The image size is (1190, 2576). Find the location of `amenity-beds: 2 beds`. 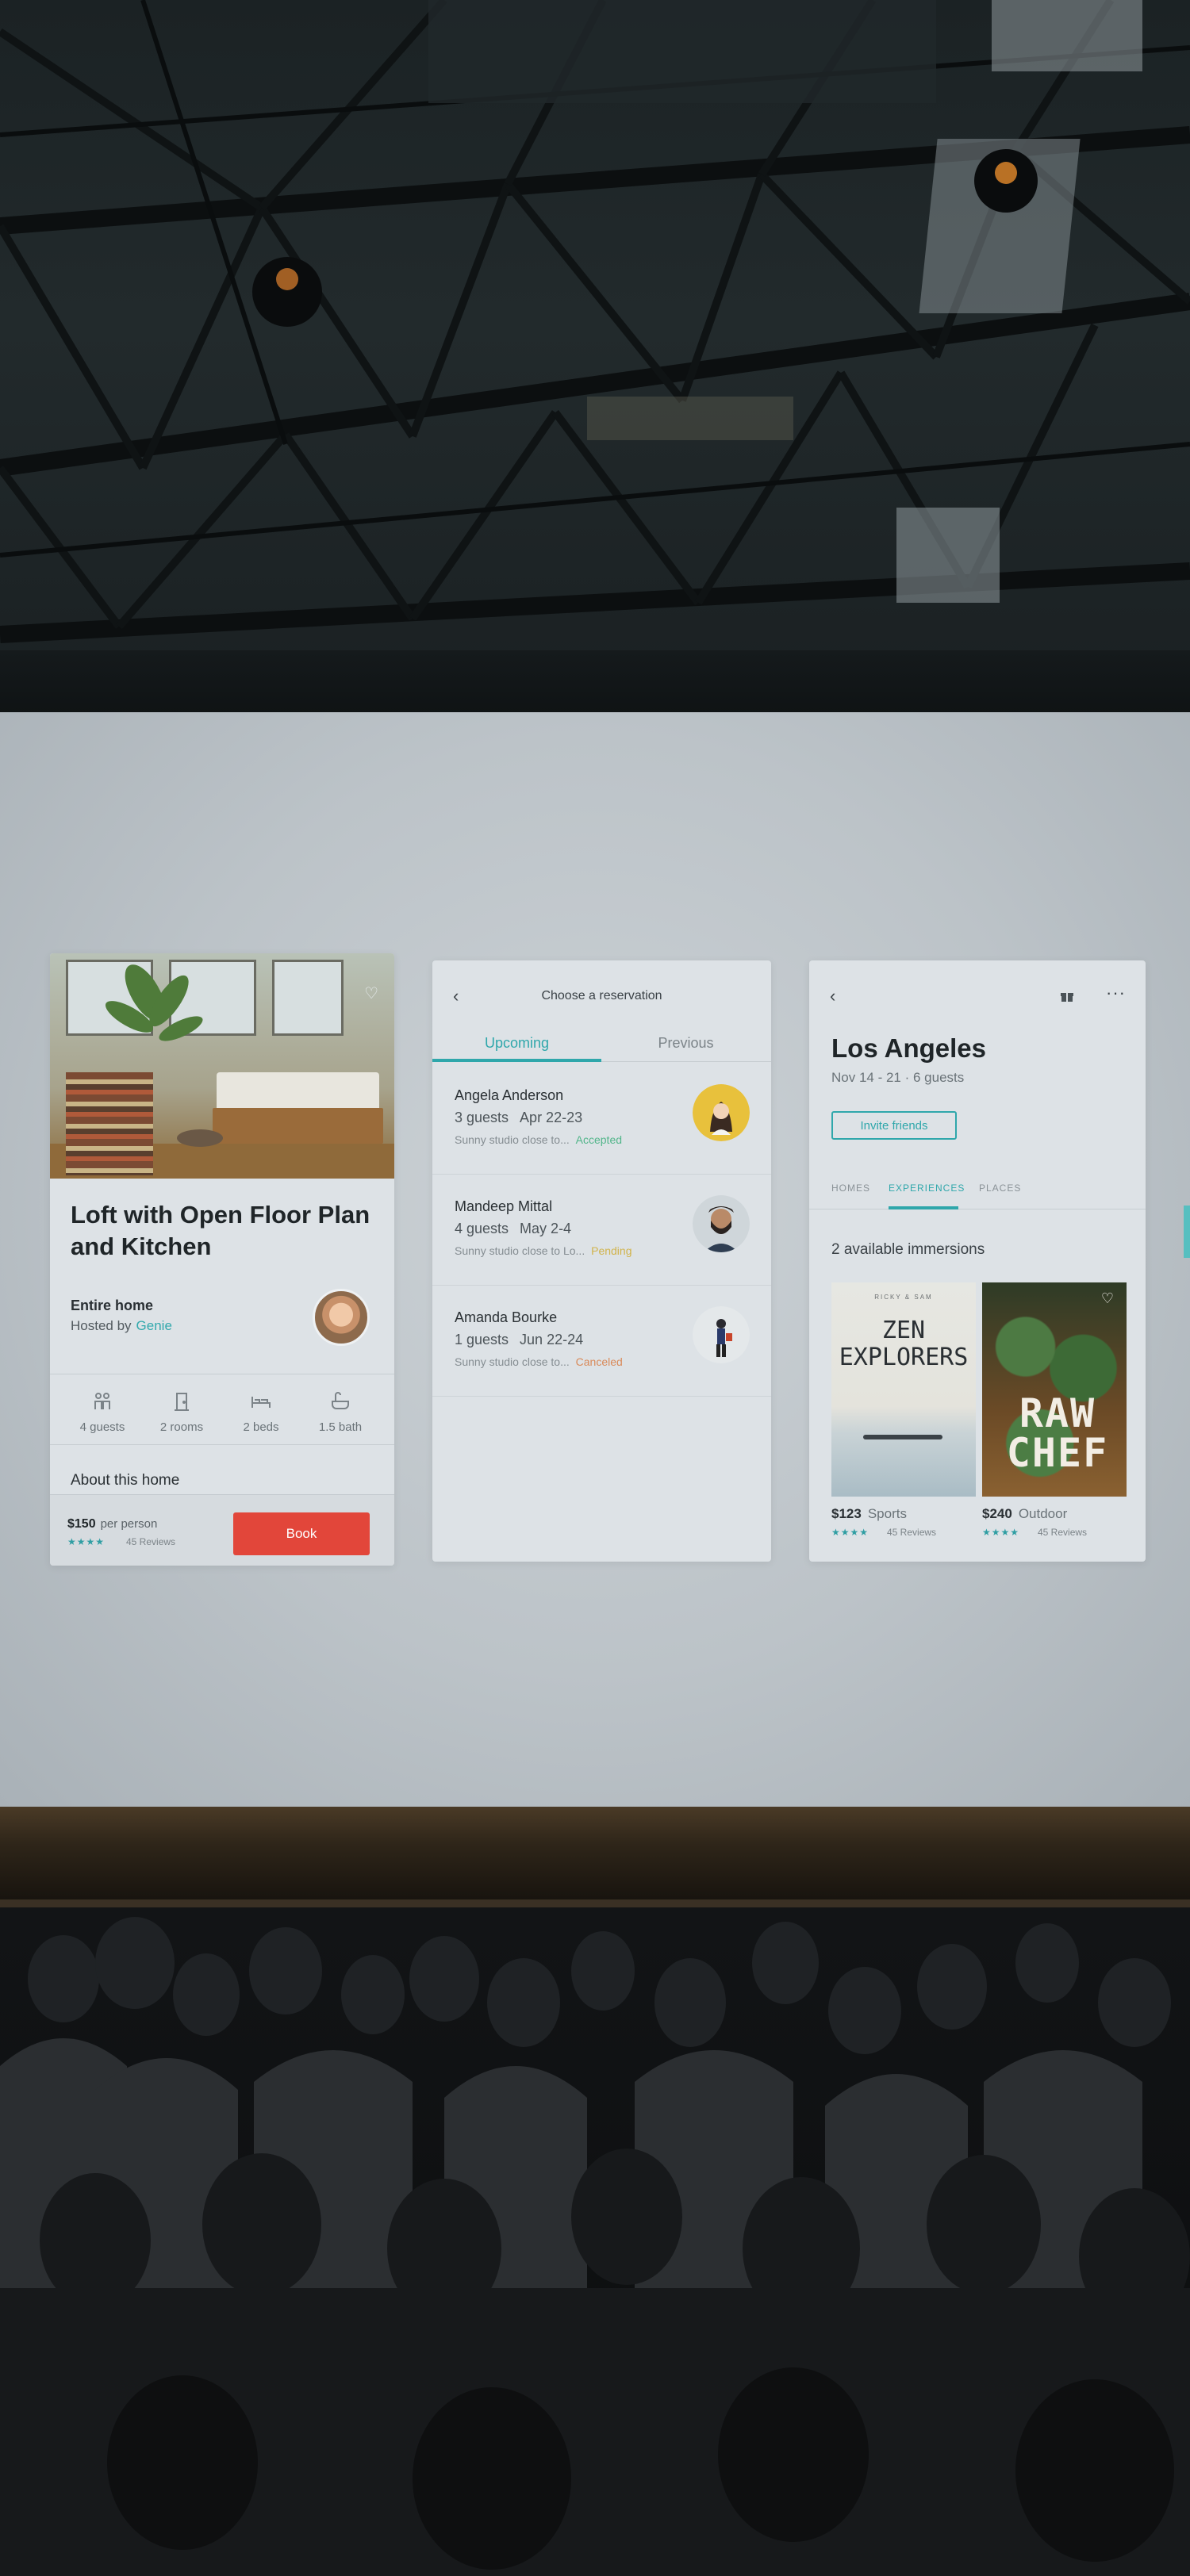

amenity-beds: 2 beds is located at coordinates (261, 1408).